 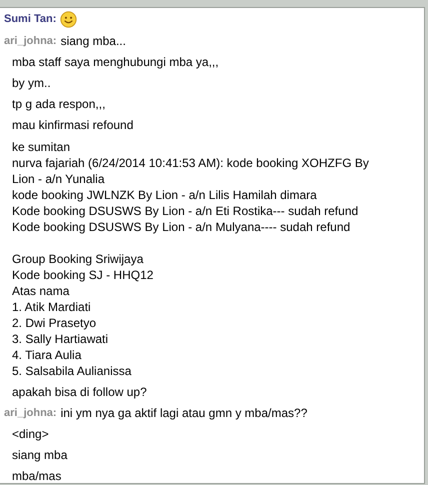 What do you see at coordinates (165, 195) in the screenshot?
I see `message-text: kode booking JWLNZK By Lion - a/n Lilis Hamilah dimara` at bounding box center [165, 195].